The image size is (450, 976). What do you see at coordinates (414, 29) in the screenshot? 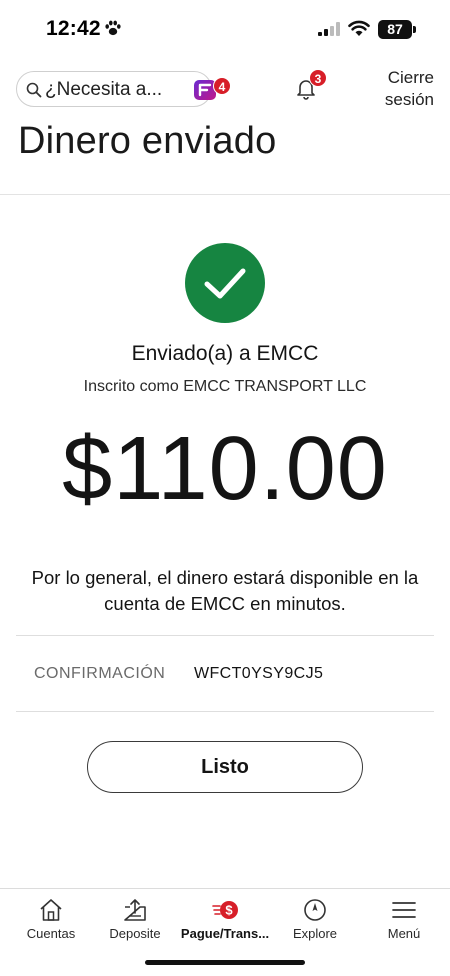
I see `battery-tip` at bounding box center [414, 29].